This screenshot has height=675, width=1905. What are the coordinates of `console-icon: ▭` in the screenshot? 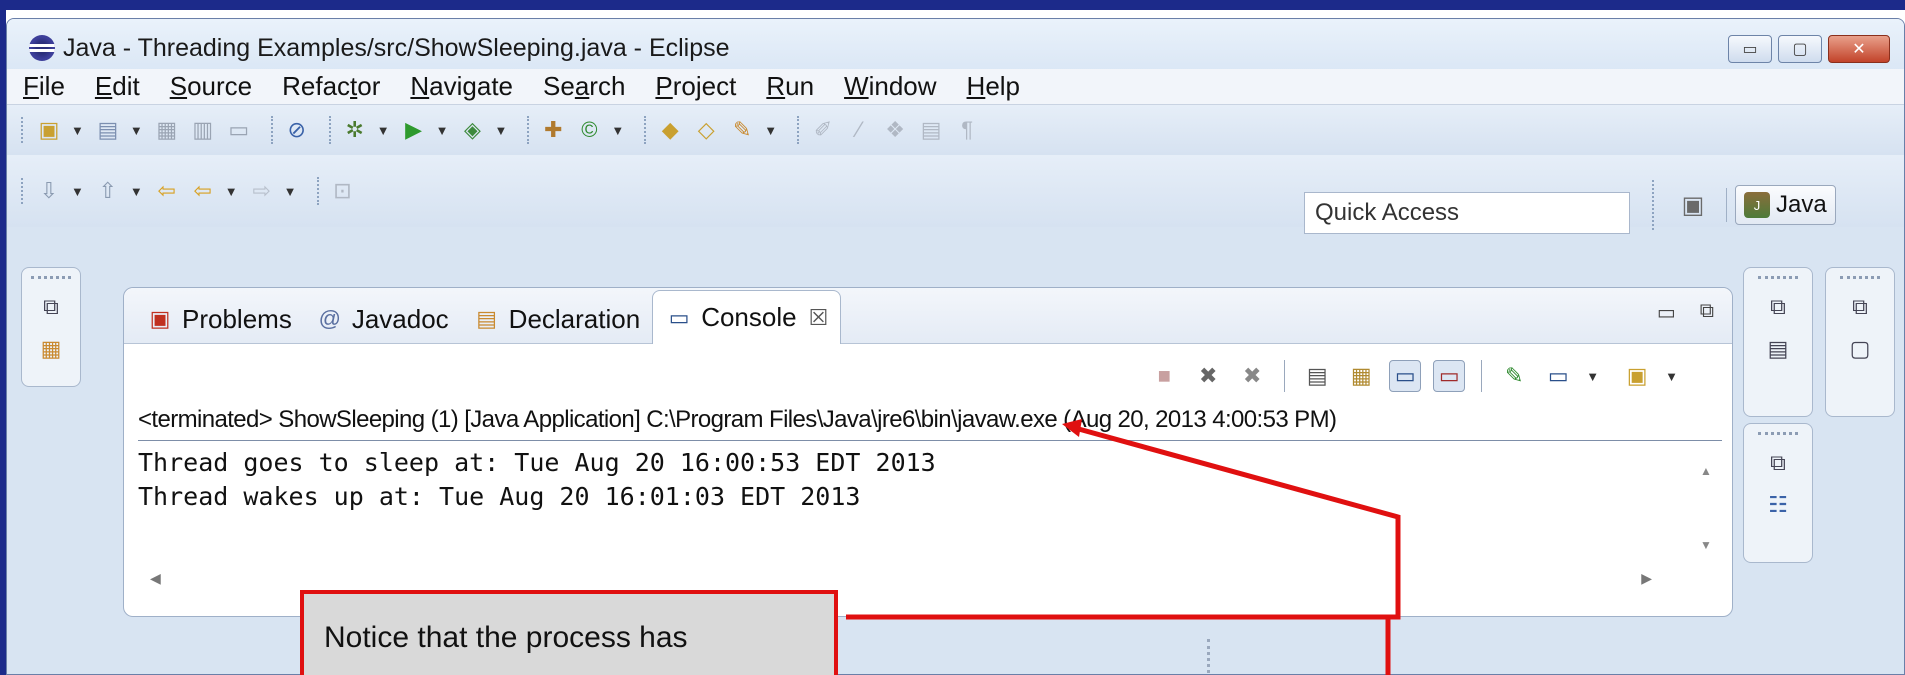 It's located at (679, 317).